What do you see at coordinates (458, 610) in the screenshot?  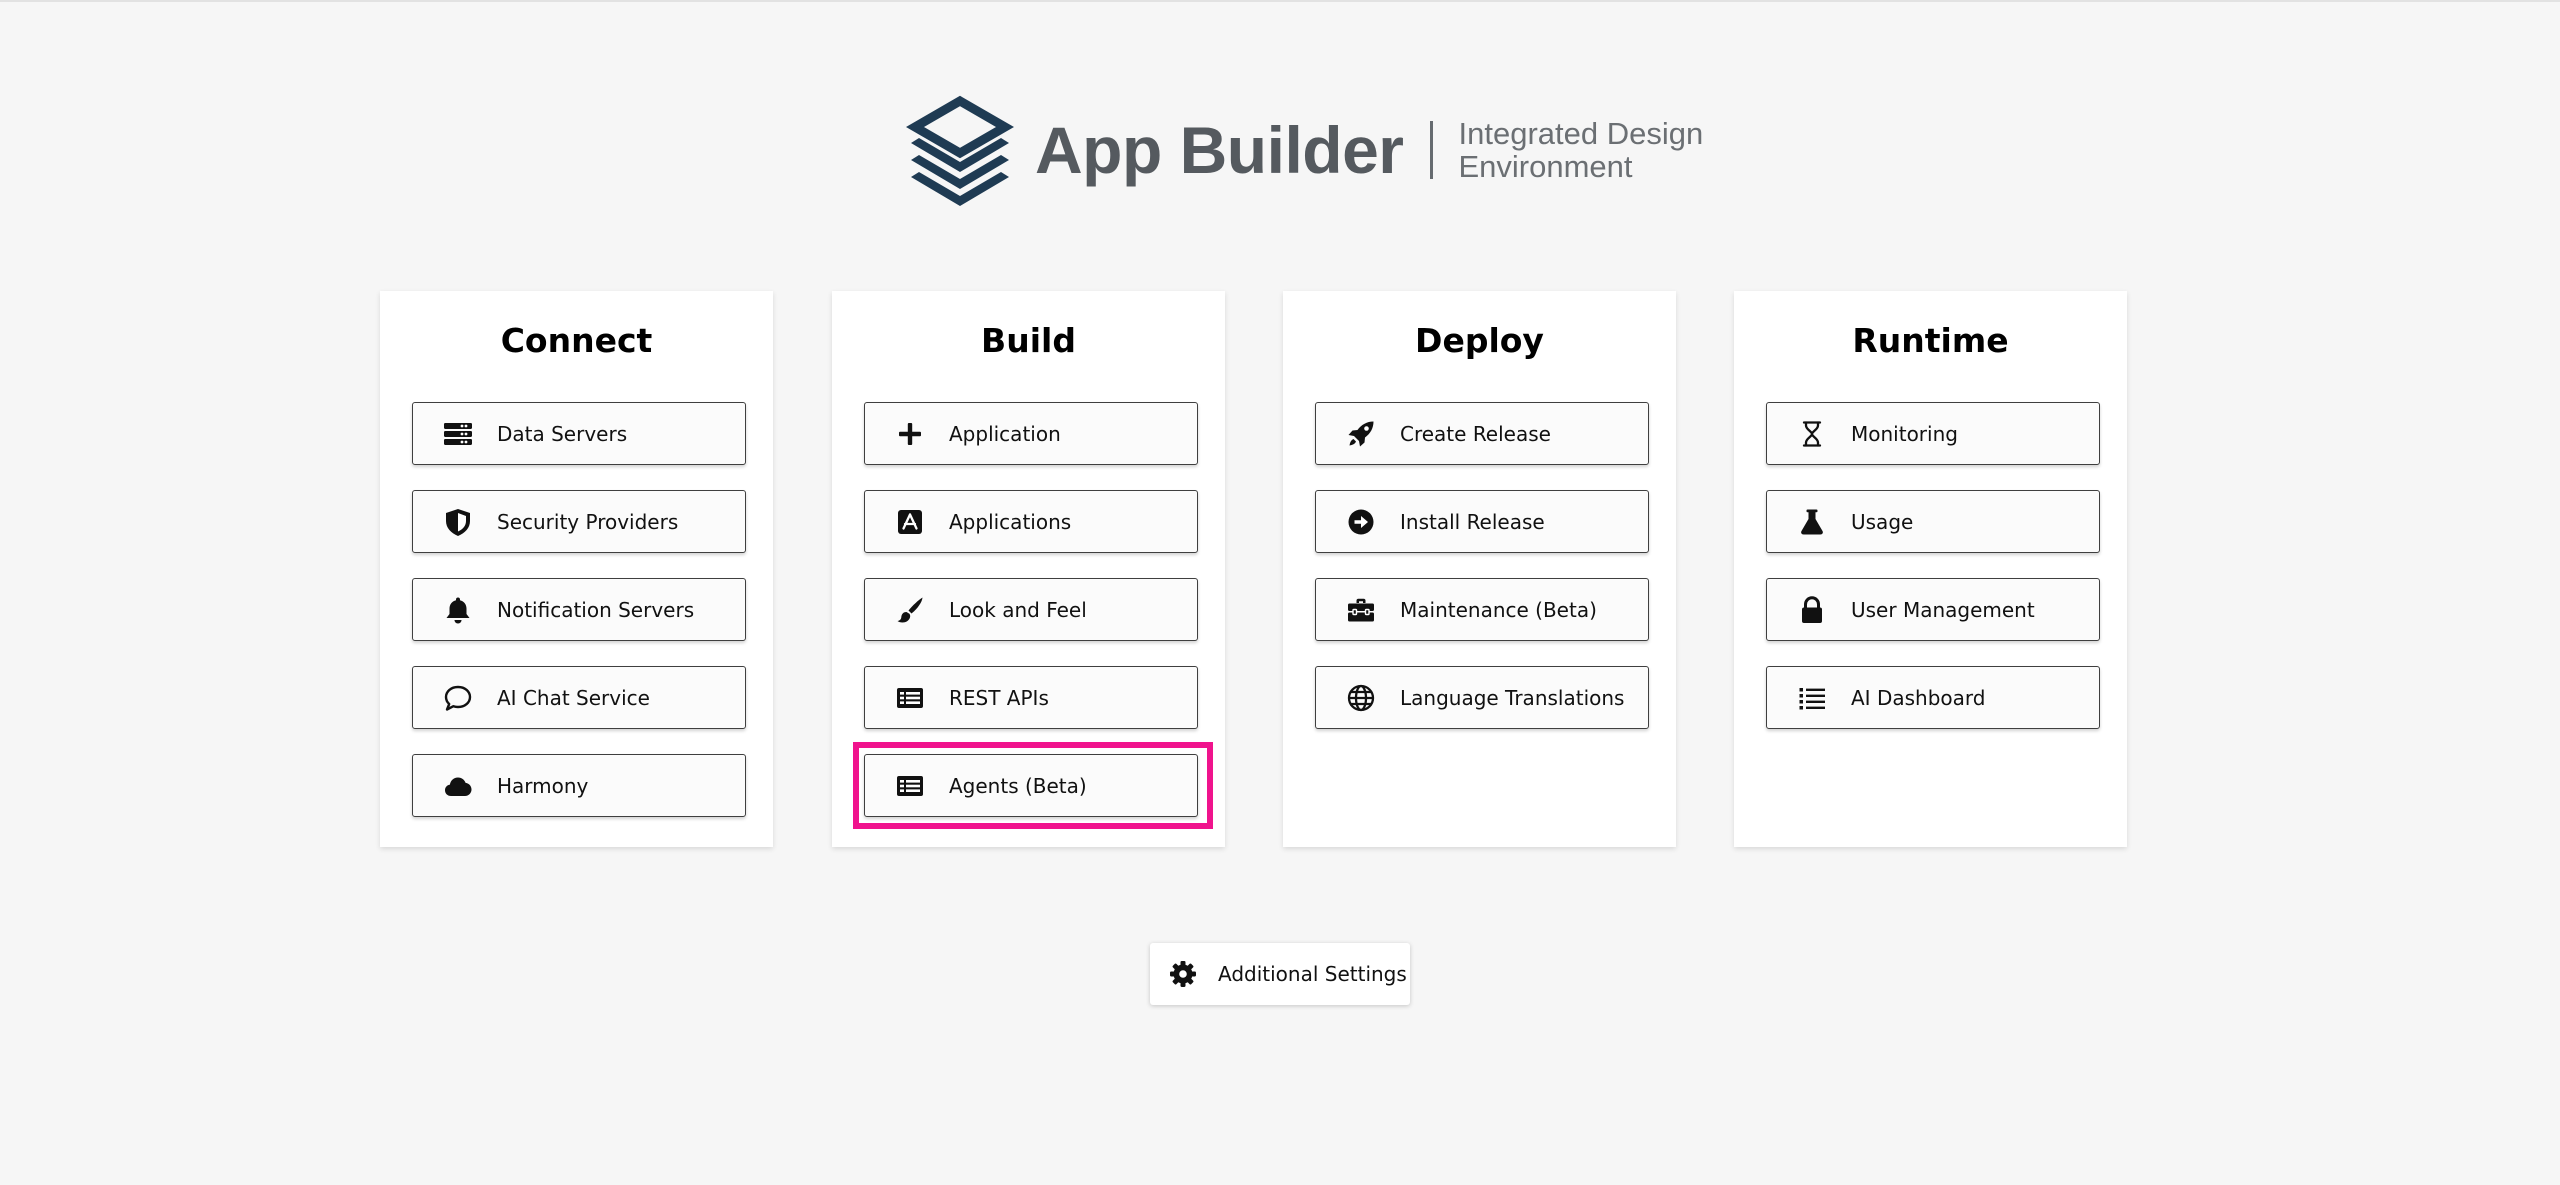 I see `bell-icon` at bounding box center [458, 610].